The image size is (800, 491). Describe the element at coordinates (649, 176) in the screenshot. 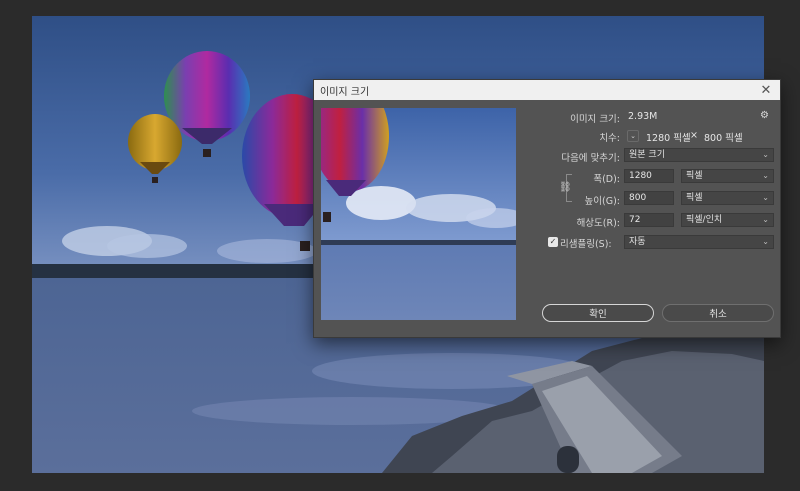

I see `width-input: 1280` at that location.